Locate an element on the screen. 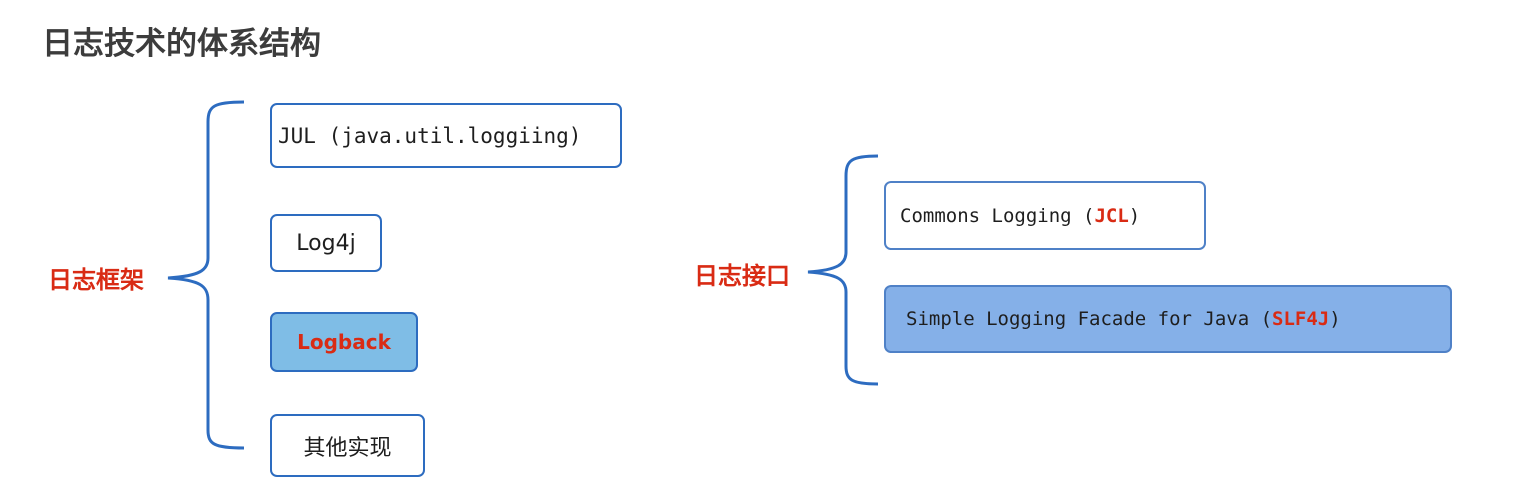 The height and width of the screenshot is (496, 1516). interface-slf4j-prefix: Simple Logging Facade for Java ( is located at coordinates (1089, 319).